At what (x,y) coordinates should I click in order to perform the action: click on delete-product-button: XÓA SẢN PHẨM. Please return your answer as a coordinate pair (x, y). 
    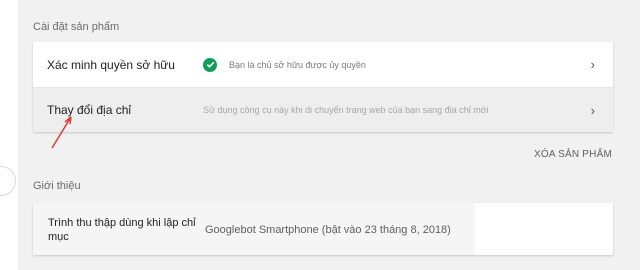
    Looking at the image, I should click on (573, 154).